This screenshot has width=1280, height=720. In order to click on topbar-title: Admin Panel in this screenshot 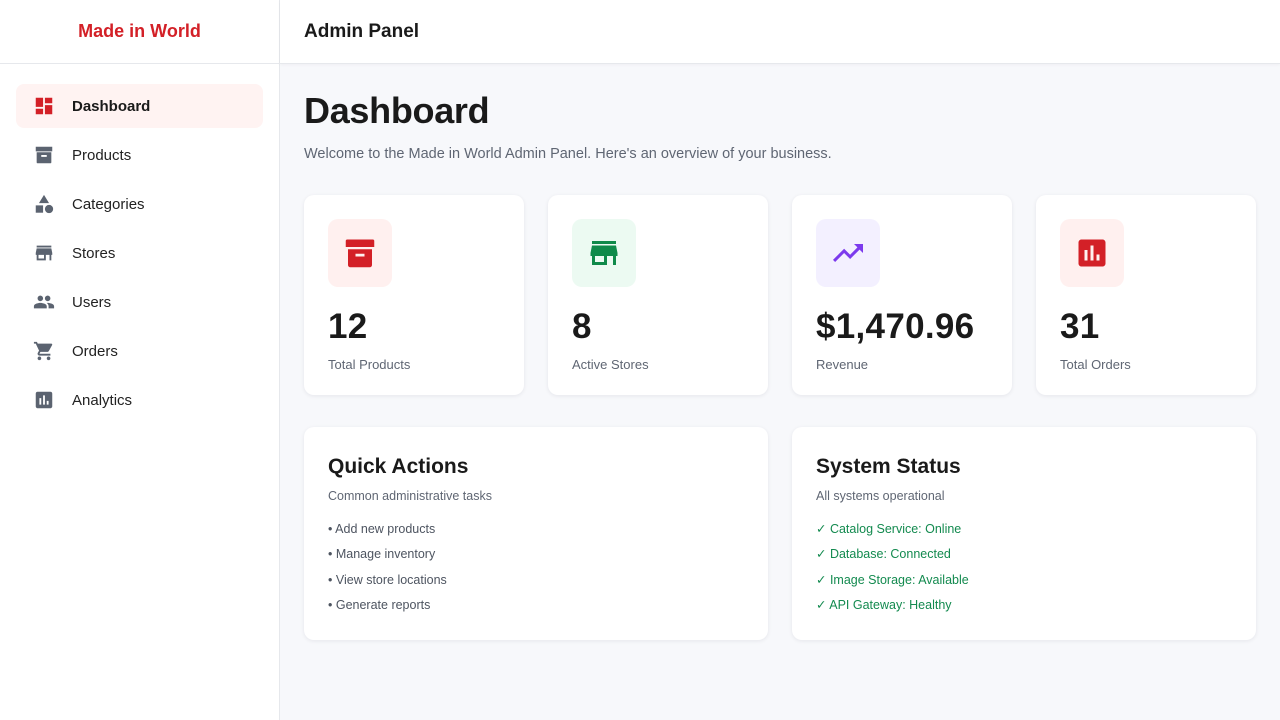, I will do `click(362, 31)`.